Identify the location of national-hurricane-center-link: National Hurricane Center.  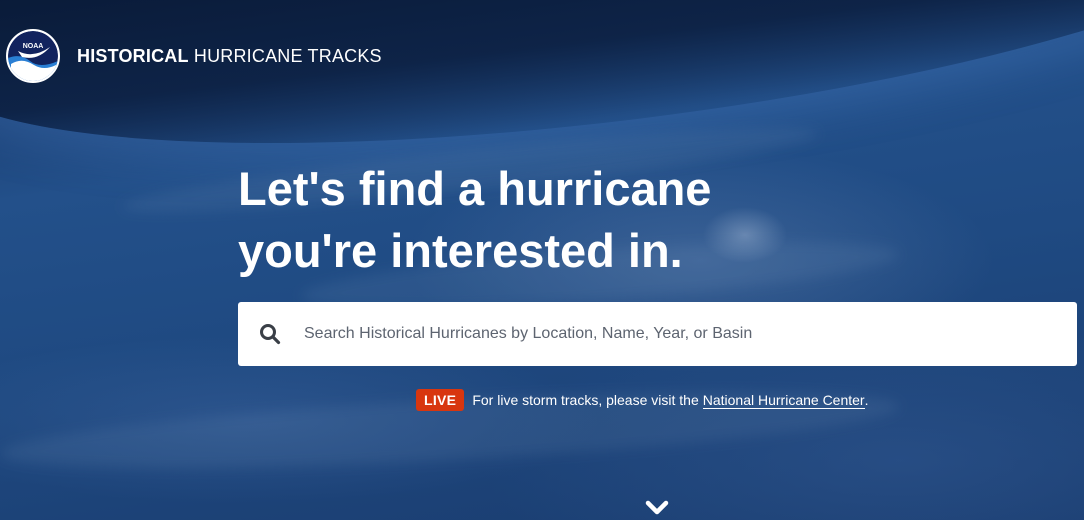
(783, 400).